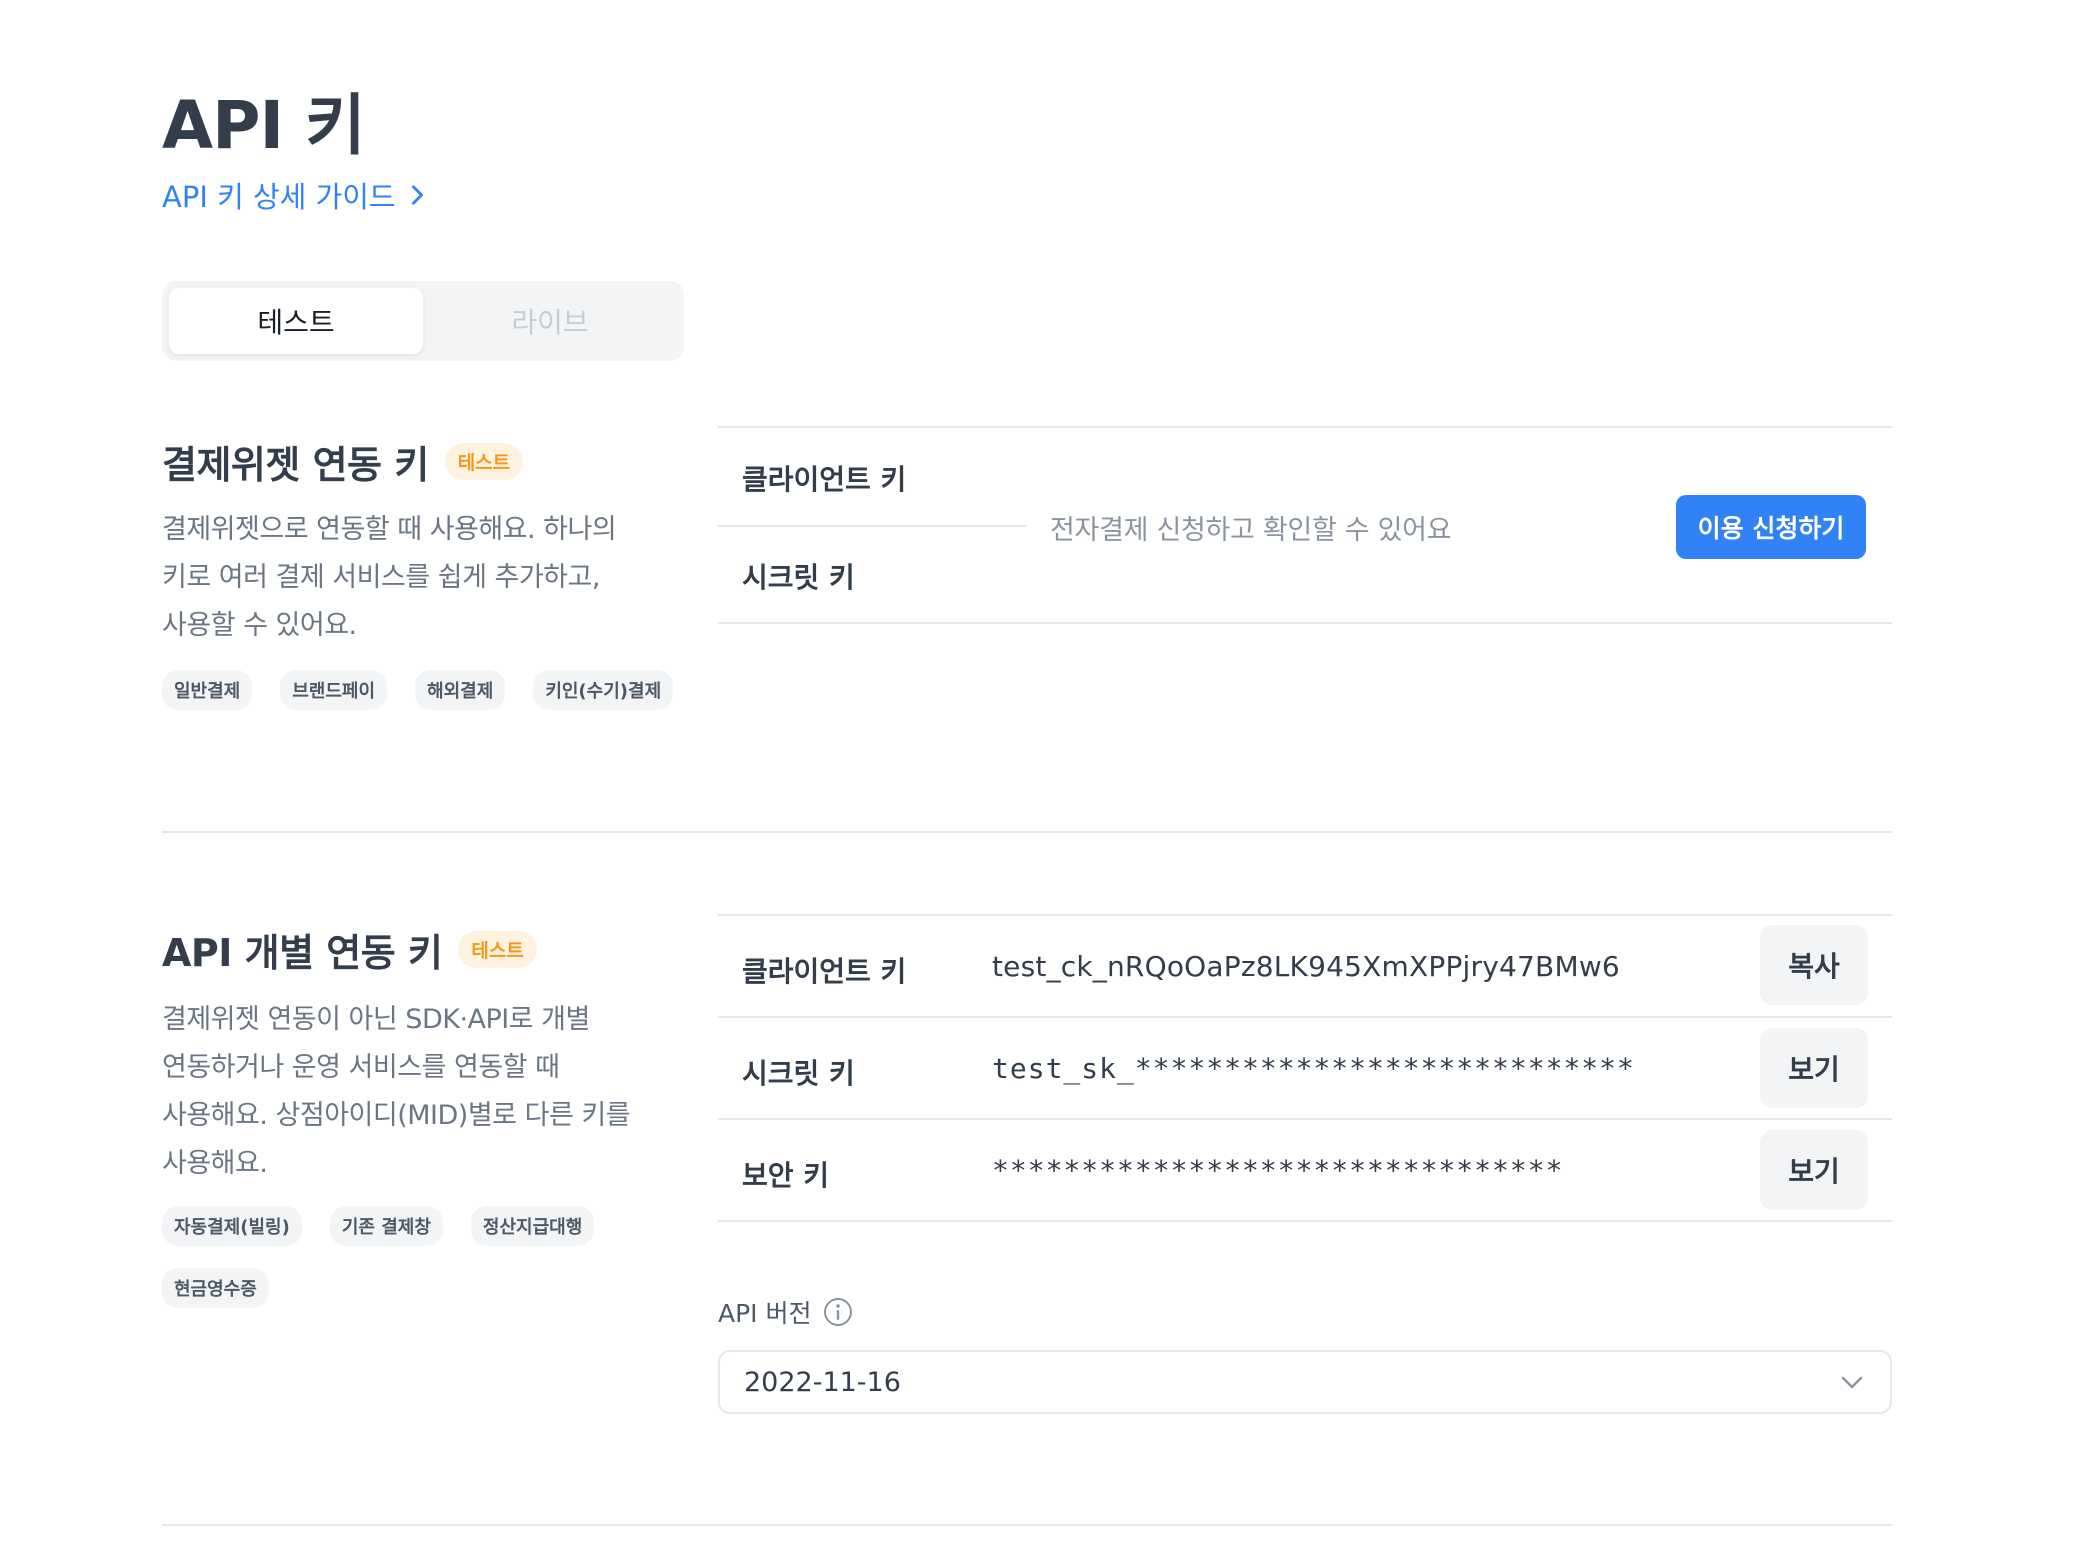 This screenshot has width=2098, height=1542. Describe the element at coordinates (381, 577) in the screenshot. I see `description-line: 키로 여러 결제 서비스를 쉽게 추가하고,` at that location.